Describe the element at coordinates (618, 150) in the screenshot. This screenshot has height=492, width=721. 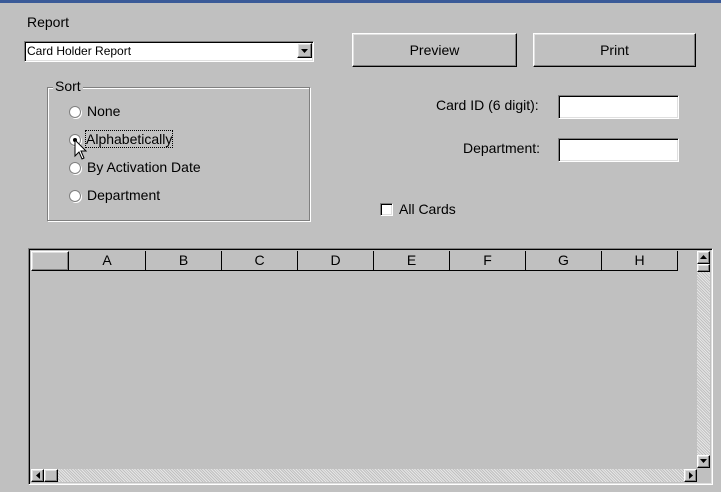
I see `department-input` at that location.